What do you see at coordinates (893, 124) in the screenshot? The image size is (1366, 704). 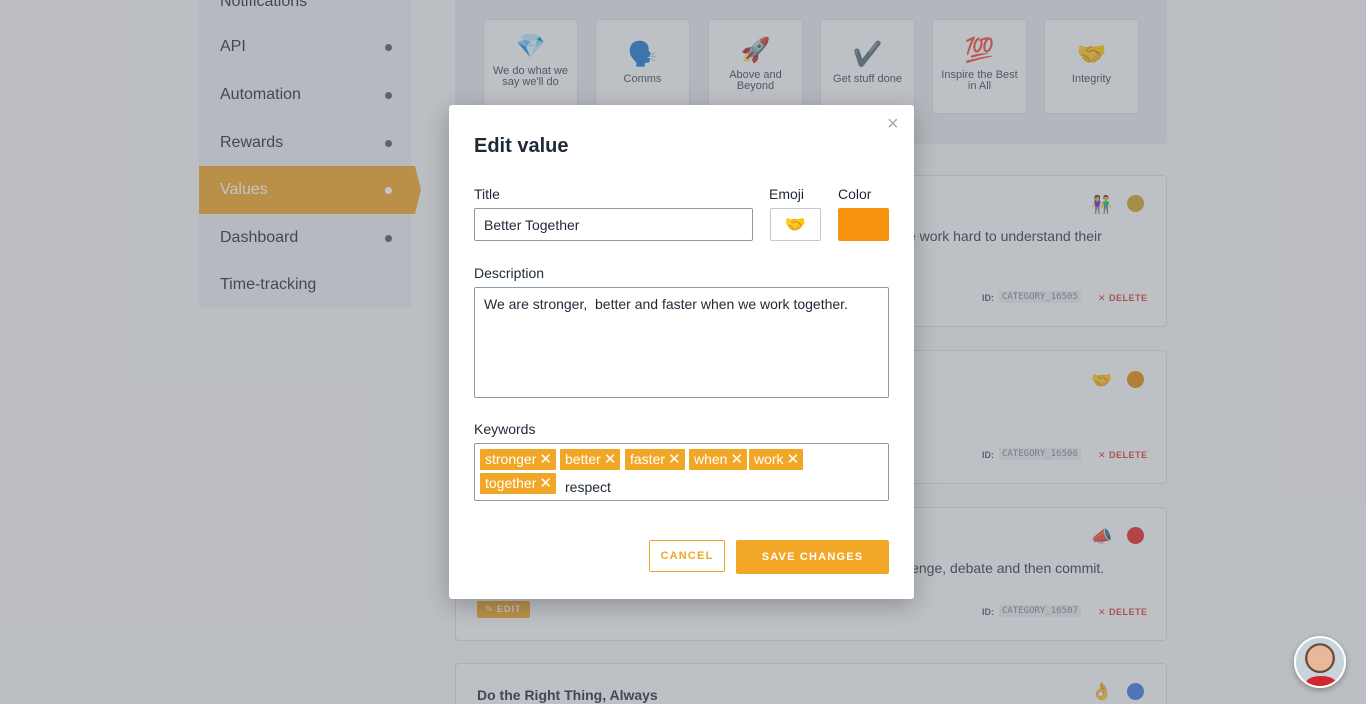 I see `close-icon: ×` at bounding box center [893, 124].